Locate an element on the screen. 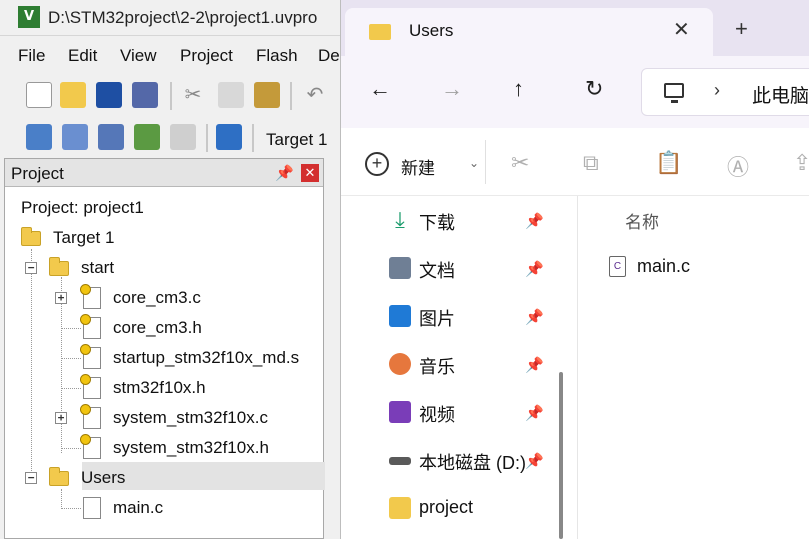 The image size is (809, 539). download-load-icon is located at coordinates (229, 137).